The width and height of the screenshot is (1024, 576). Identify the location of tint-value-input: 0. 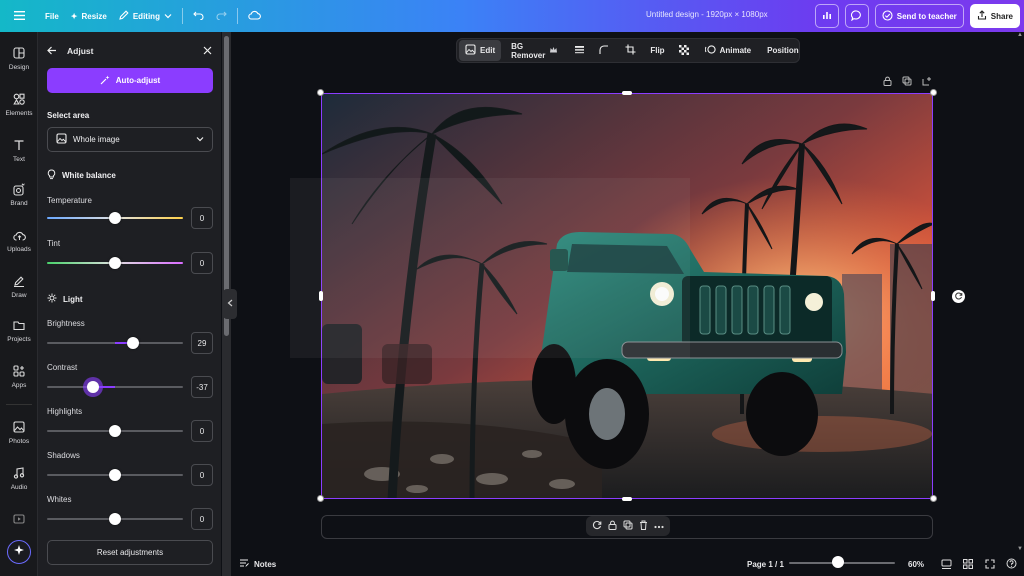
(202, 263).